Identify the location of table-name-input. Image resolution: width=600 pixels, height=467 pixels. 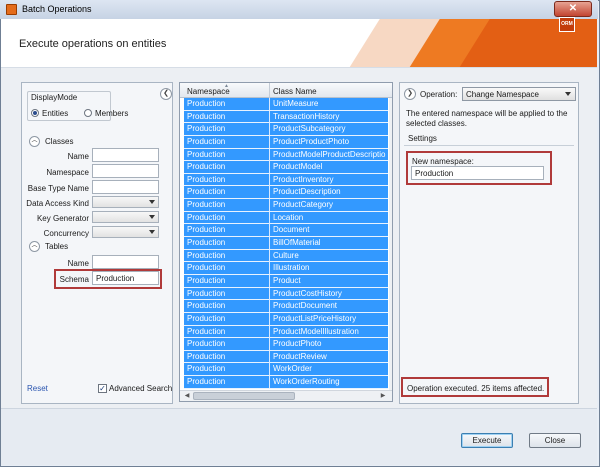
(125, 262).